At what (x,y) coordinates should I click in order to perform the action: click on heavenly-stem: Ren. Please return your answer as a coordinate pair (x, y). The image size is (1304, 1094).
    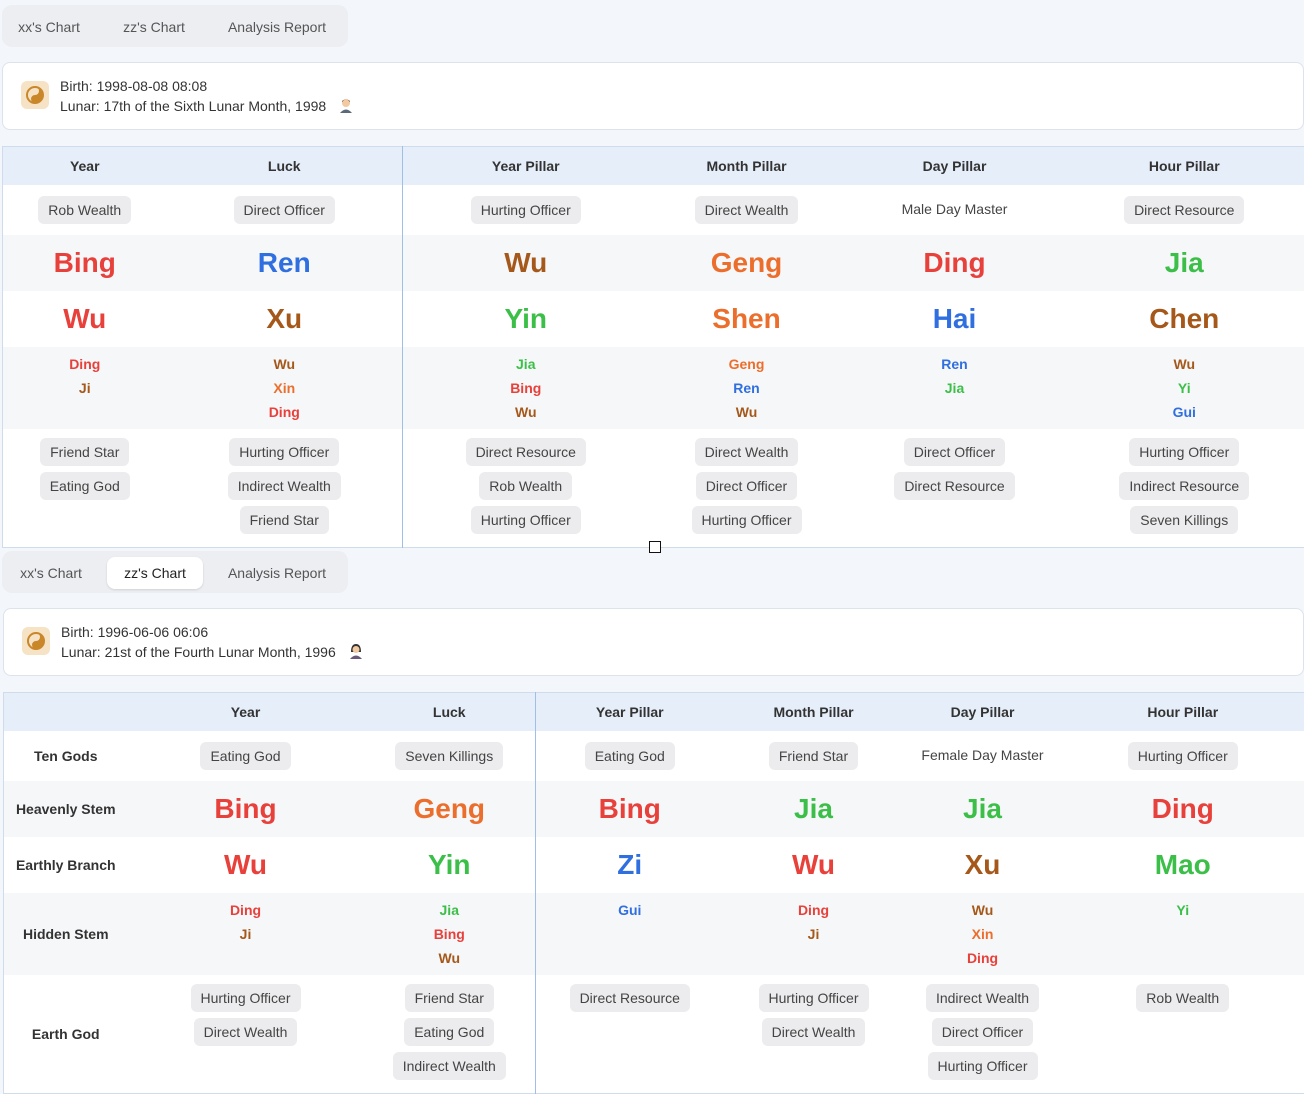
    Looking at the image, I should click on (284, 262).